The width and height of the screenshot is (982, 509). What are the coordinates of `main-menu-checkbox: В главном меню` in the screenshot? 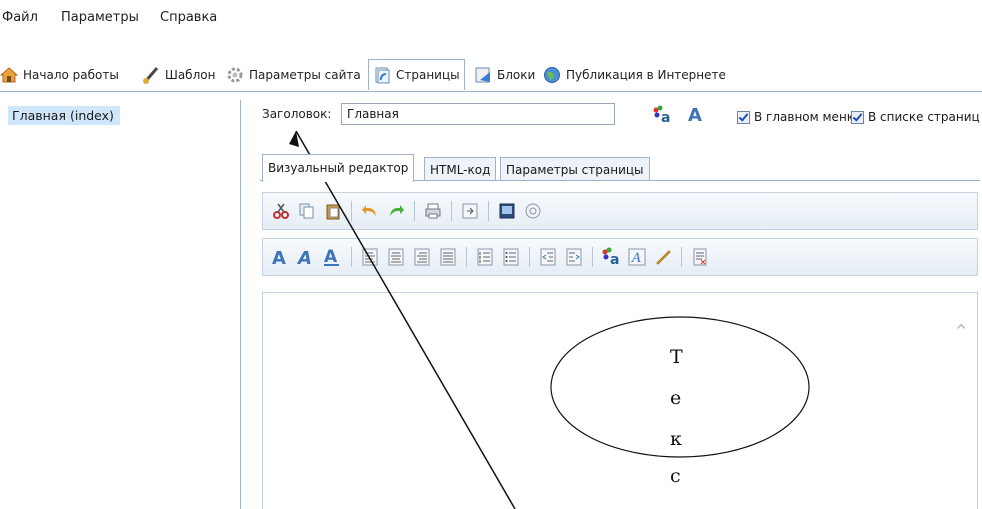 It's located at (797, 117).